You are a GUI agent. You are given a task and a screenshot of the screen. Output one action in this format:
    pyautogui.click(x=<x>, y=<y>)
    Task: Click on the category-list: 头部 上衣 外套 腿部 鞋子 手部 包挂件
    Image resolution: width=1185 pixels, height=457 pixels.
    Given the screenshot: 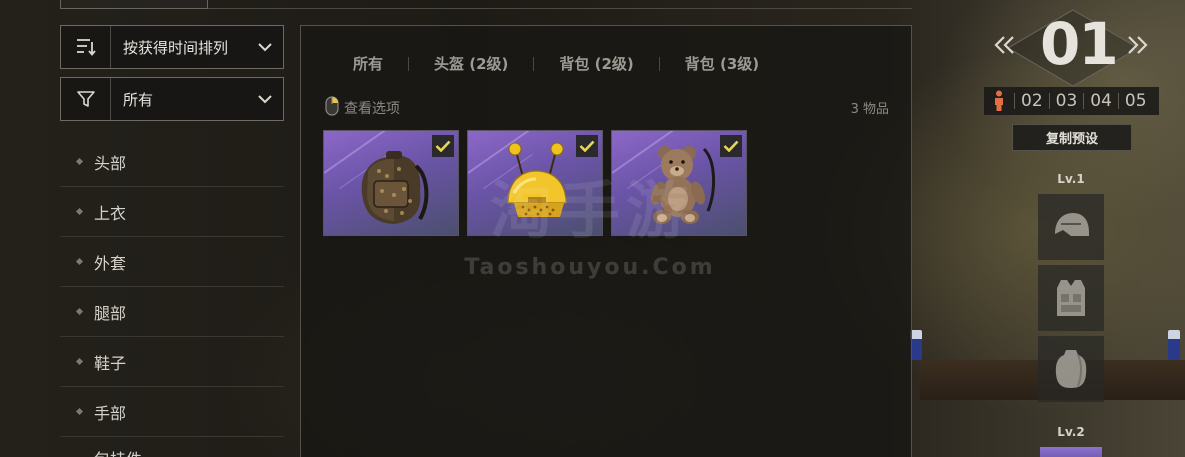 What is the action you would take?
    pyautogui.click(x=172, y=297)
    